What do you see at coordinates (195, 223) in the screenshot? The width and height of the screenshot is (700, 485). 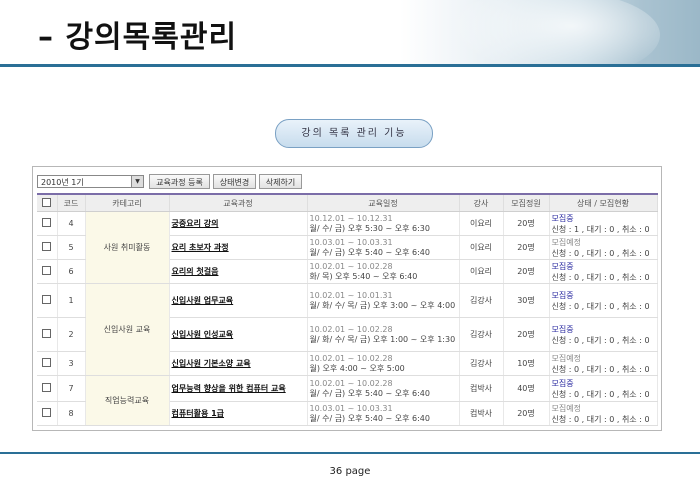 I see `course-link: 궁중요리 강의` at bounding box center [195, 223].